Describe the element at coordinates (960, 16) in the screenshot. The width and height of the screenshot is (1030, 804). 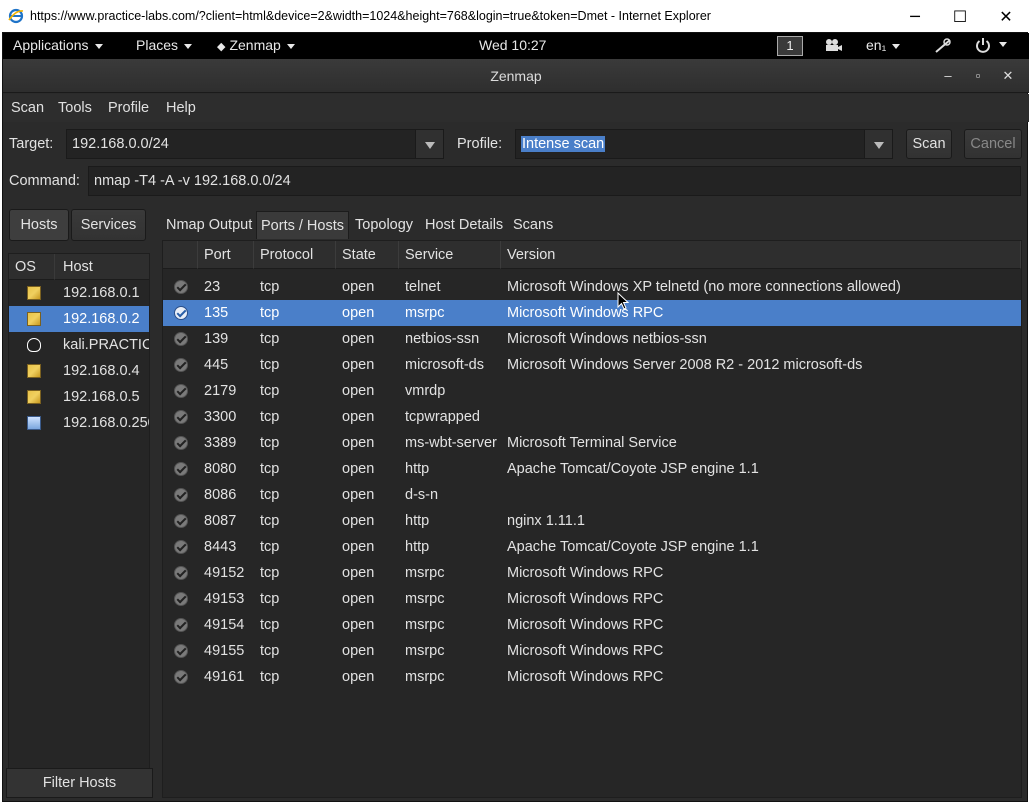
I see `browser-maximize-button: ☐` at that location.